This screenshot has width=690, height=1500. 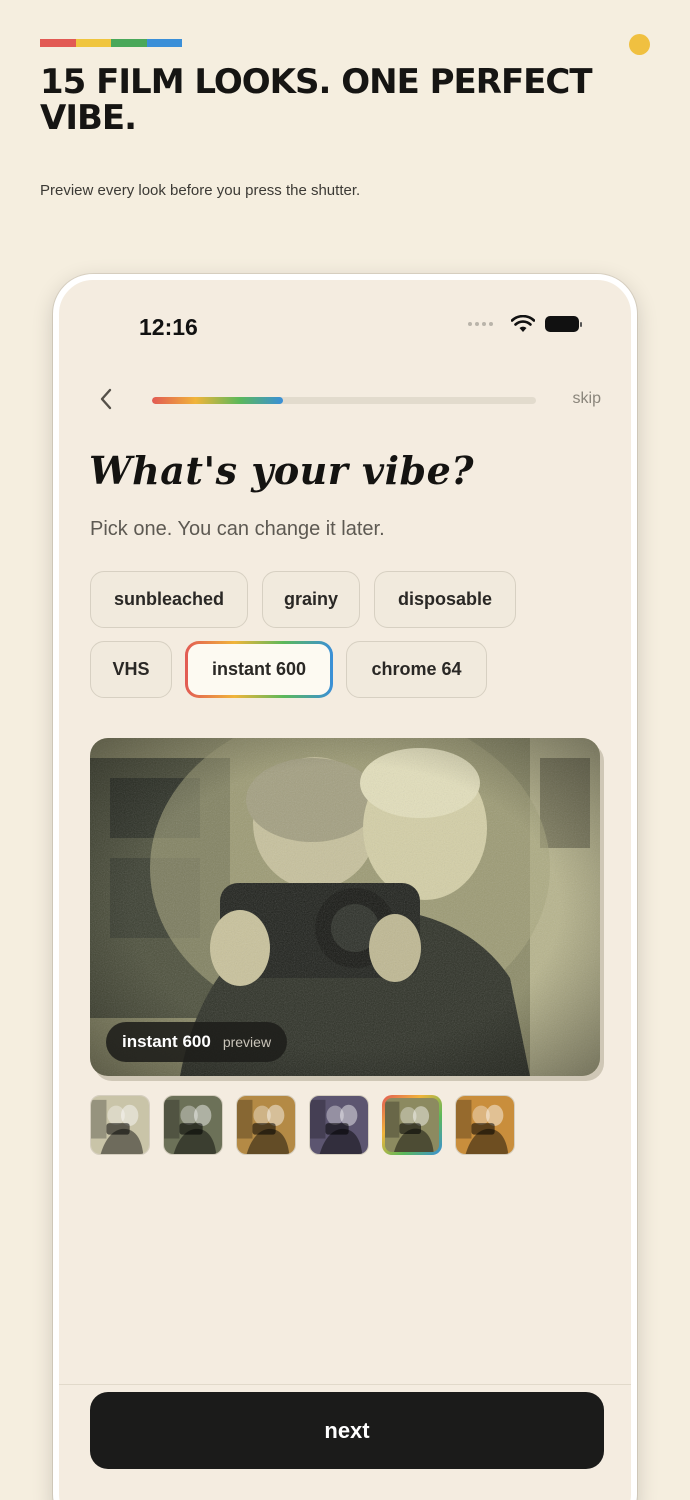 I want to click on stripe-blue, so click(x=164, y=43).